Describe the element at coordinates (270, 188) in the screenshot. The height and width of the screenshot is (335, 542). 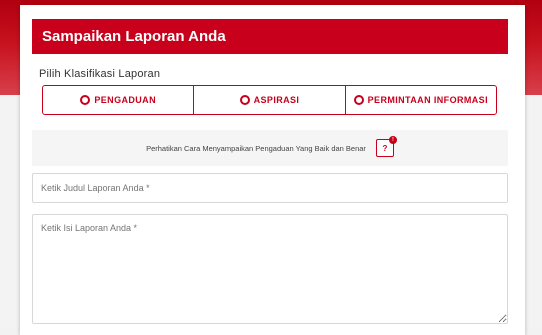
I see `report-title-input` at that location.